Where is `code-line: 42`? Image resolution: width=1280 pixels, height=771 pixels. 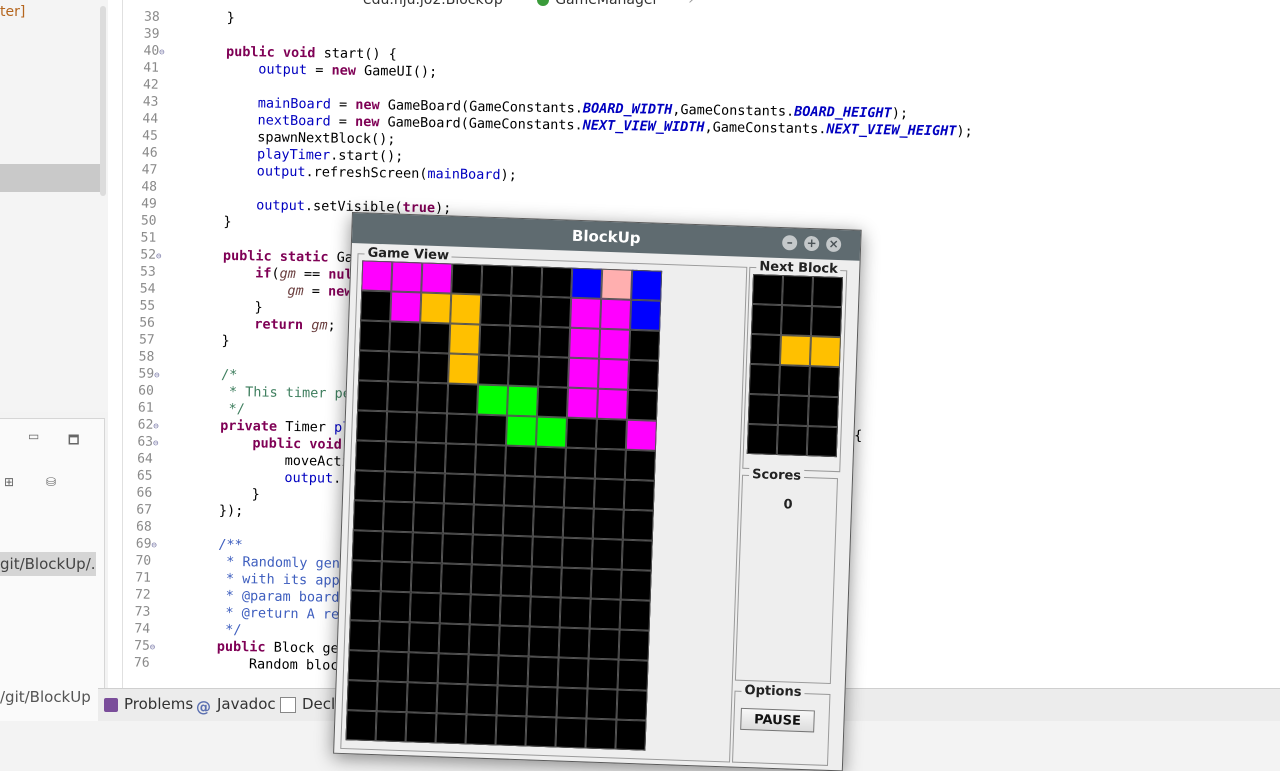 code-line: 42 is located at coordinates (150, 85).